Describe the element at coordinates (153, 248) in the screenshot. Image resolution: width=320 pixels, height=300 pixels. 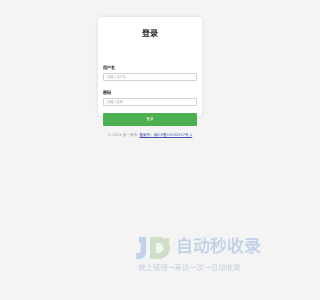
I see `watermark-logo-icon` at that location.